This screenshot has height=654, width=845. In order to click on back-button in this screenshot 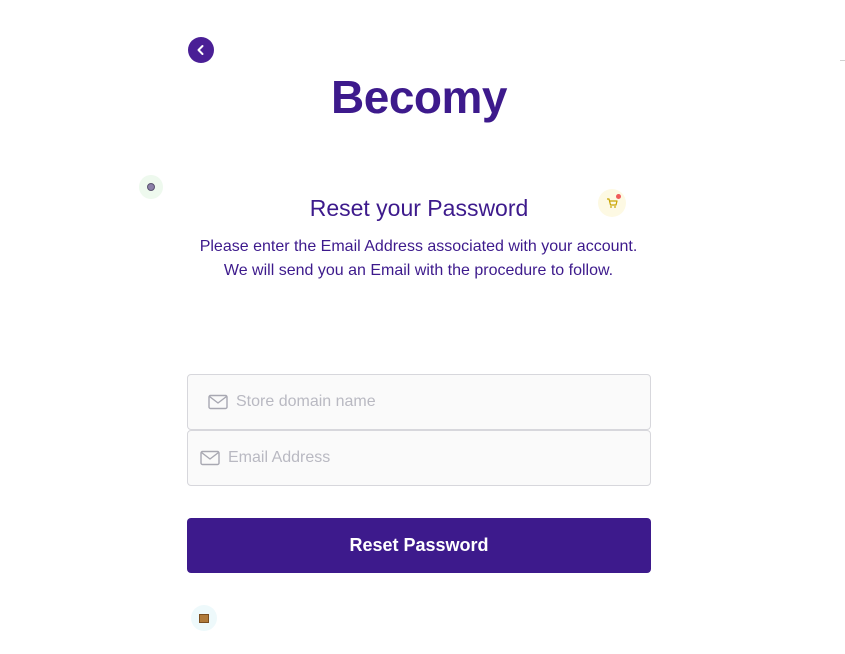, I will do `click(201, 50)`.